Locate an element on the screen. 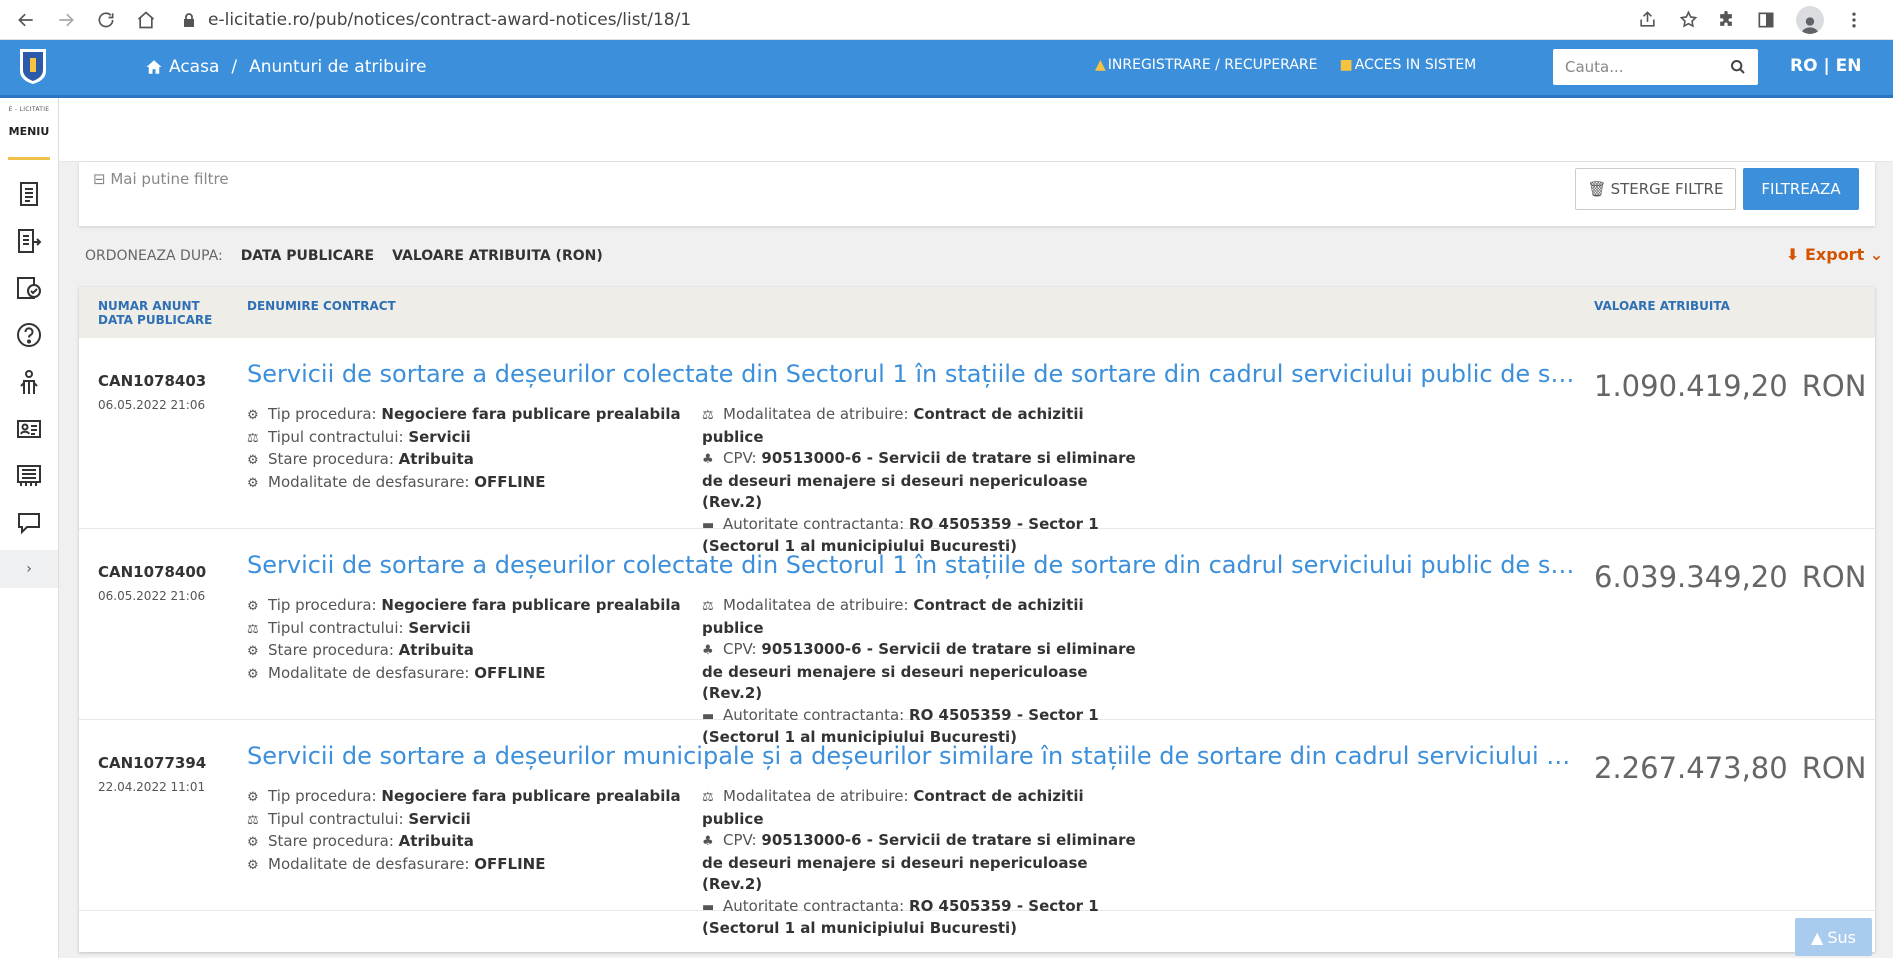 Image resolution: width=1893 pixels, height=958 pixels. help-icon is located at coordinates (29, 334).